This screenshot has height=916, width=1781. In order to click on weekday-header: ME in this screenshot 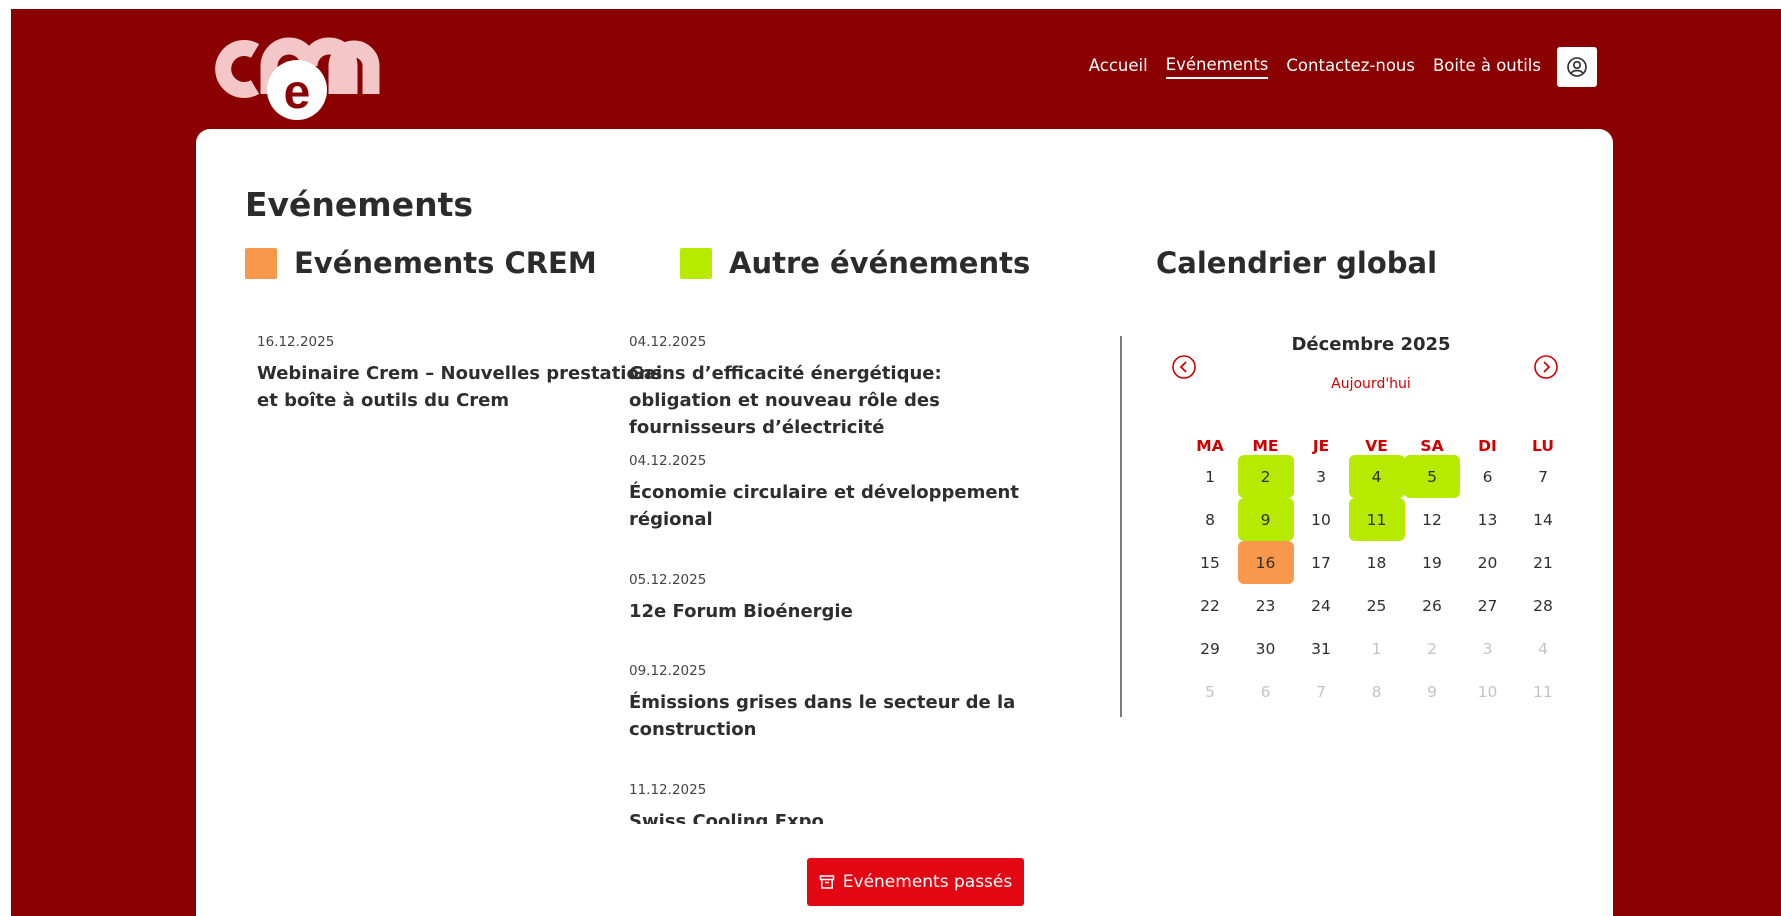, I will do `click(1265, 446)`.